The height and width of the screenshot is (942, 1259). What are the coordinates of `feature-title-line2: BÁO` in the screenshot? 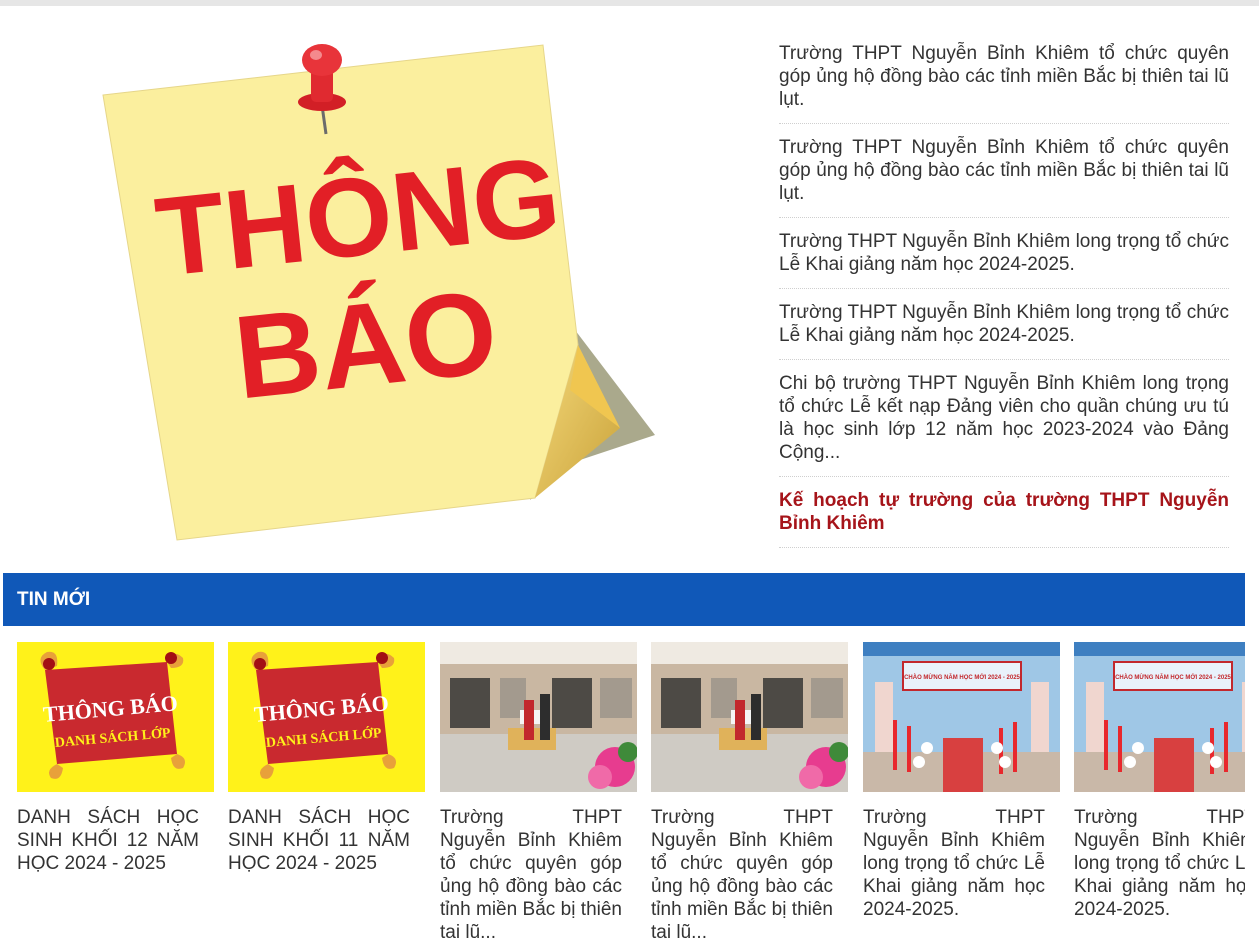 It's located at (366, 345).